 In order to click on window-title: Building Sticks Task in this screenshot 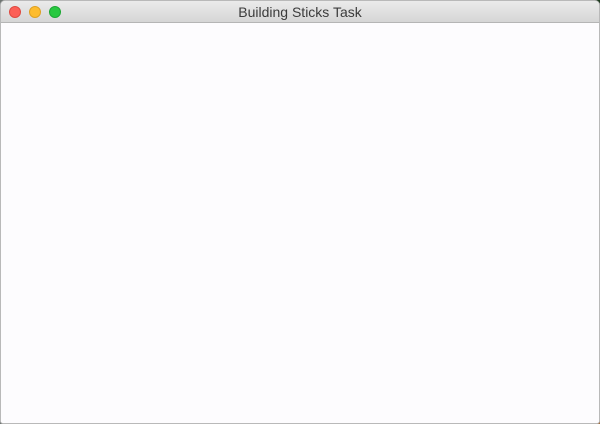, I will do `click(300, 12)`.